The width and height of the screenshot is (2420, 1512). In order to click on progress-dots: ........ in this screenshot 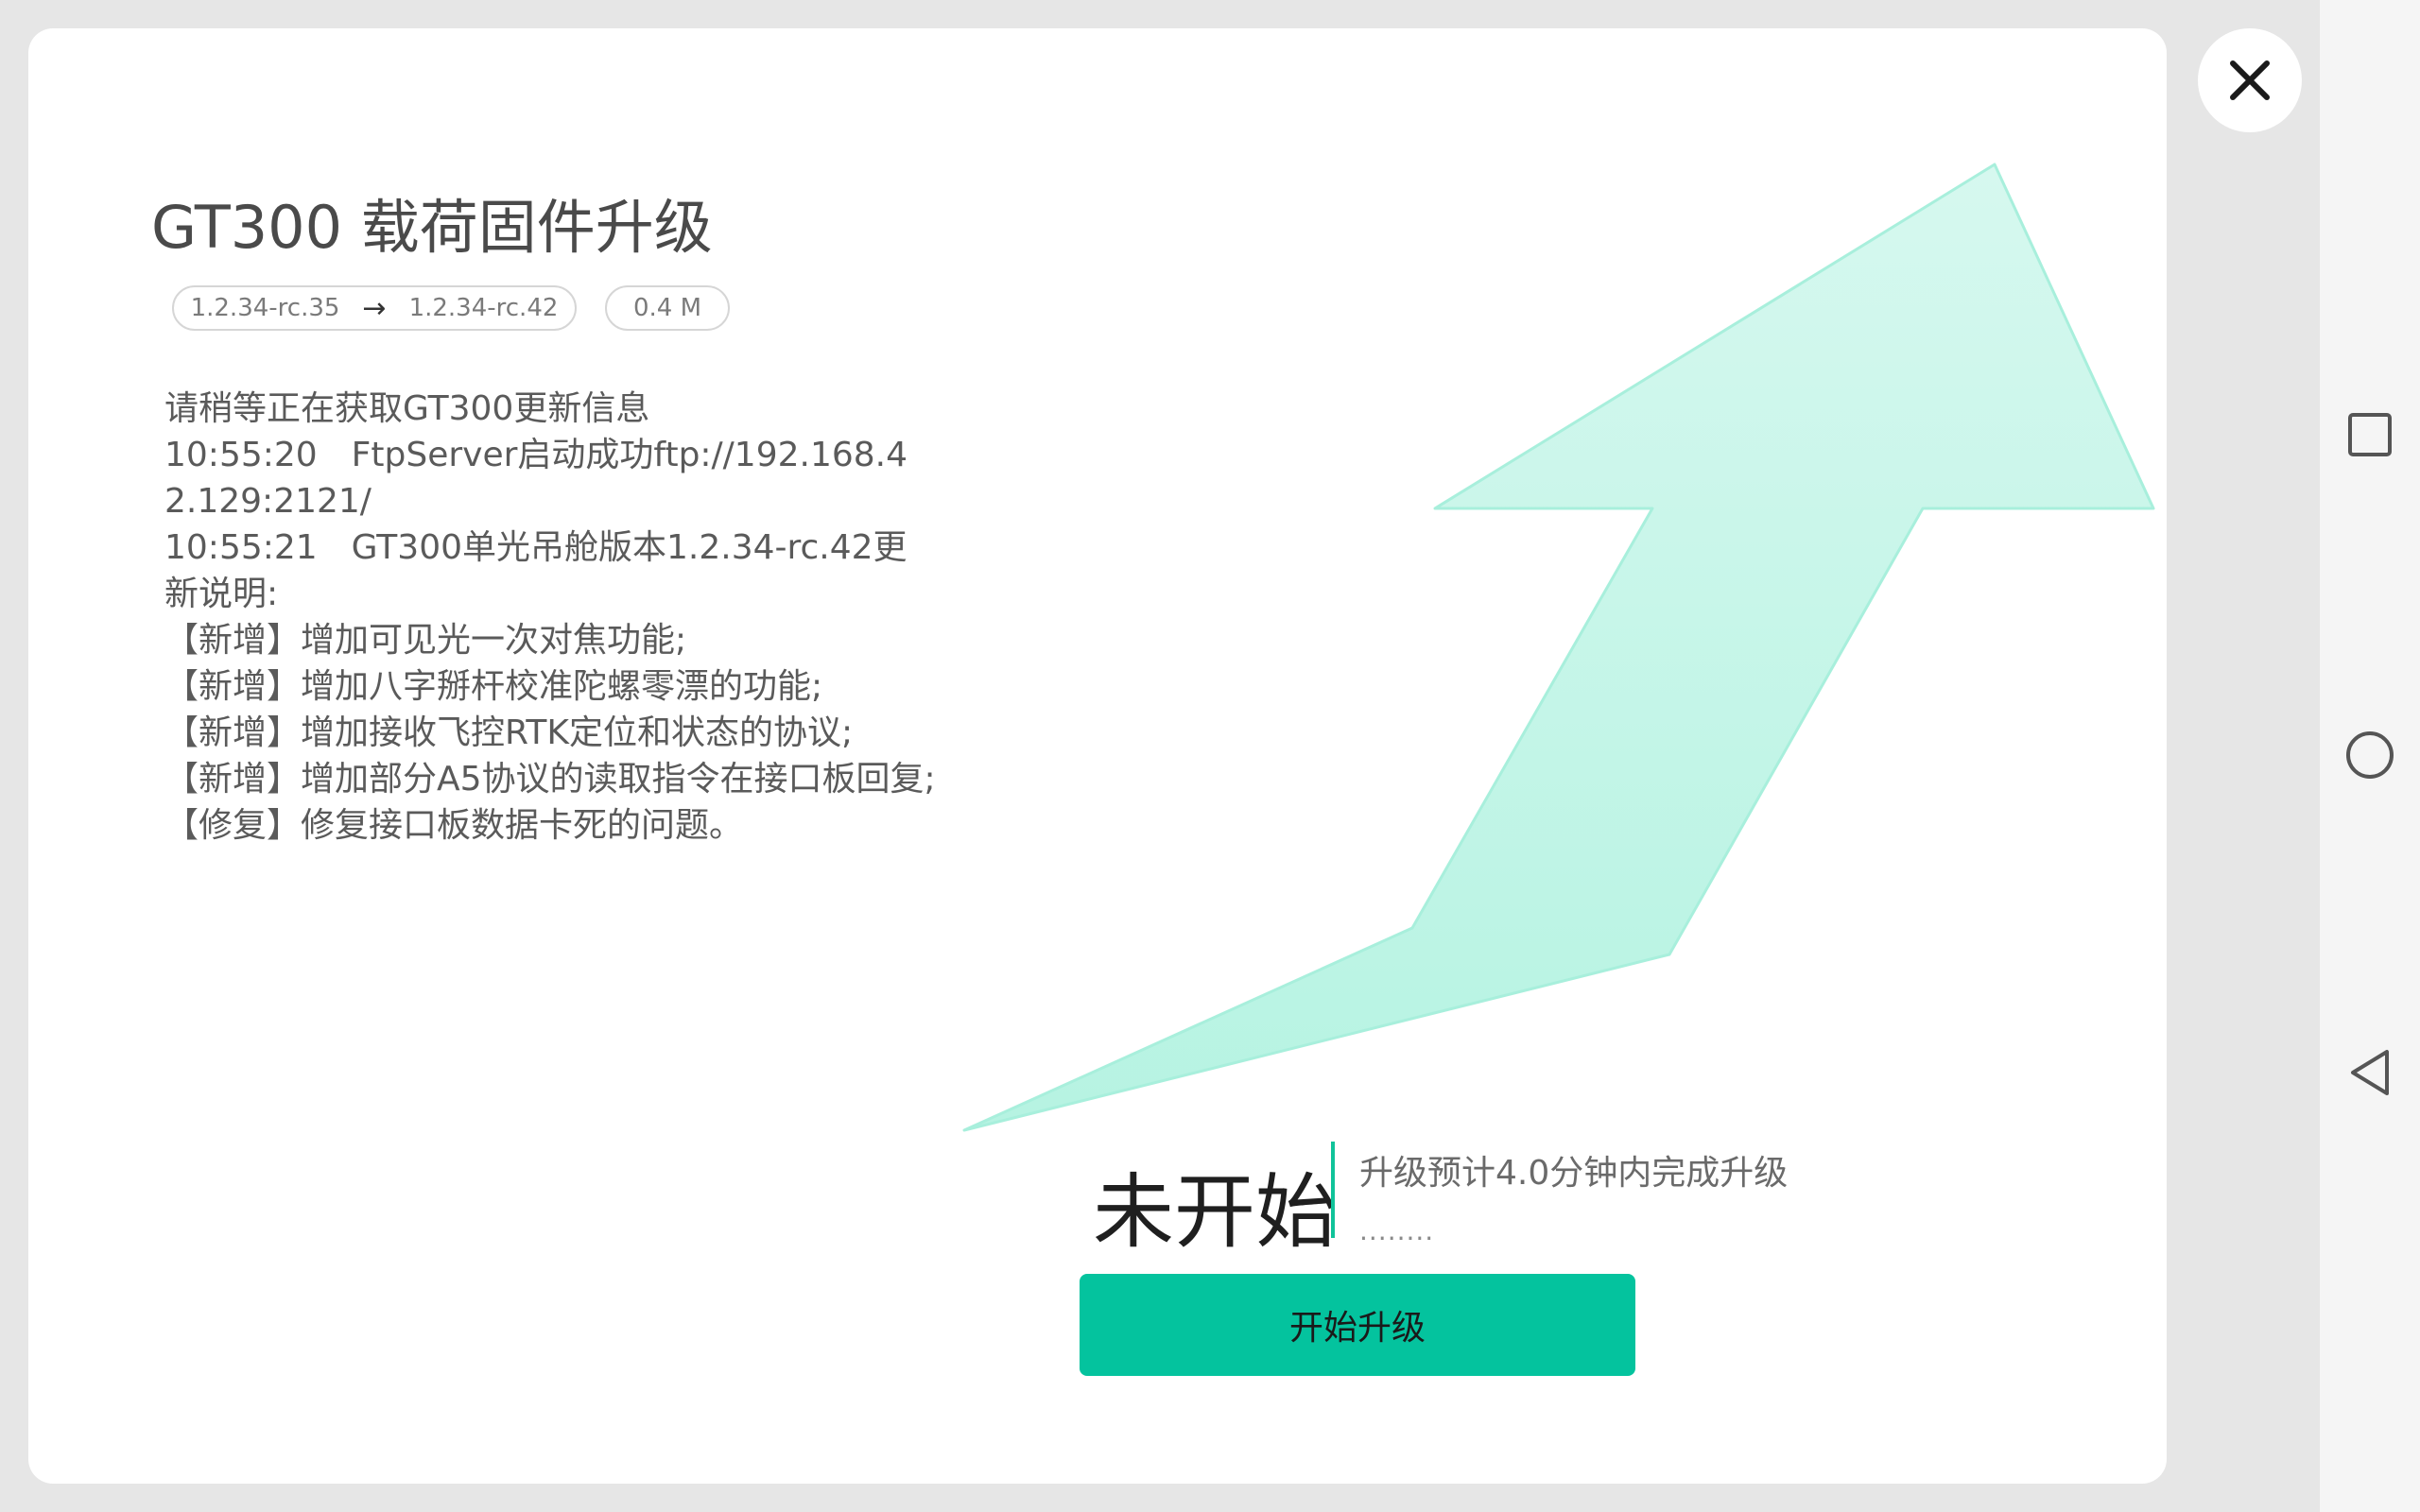, I will do `click(1397, 1230)`.